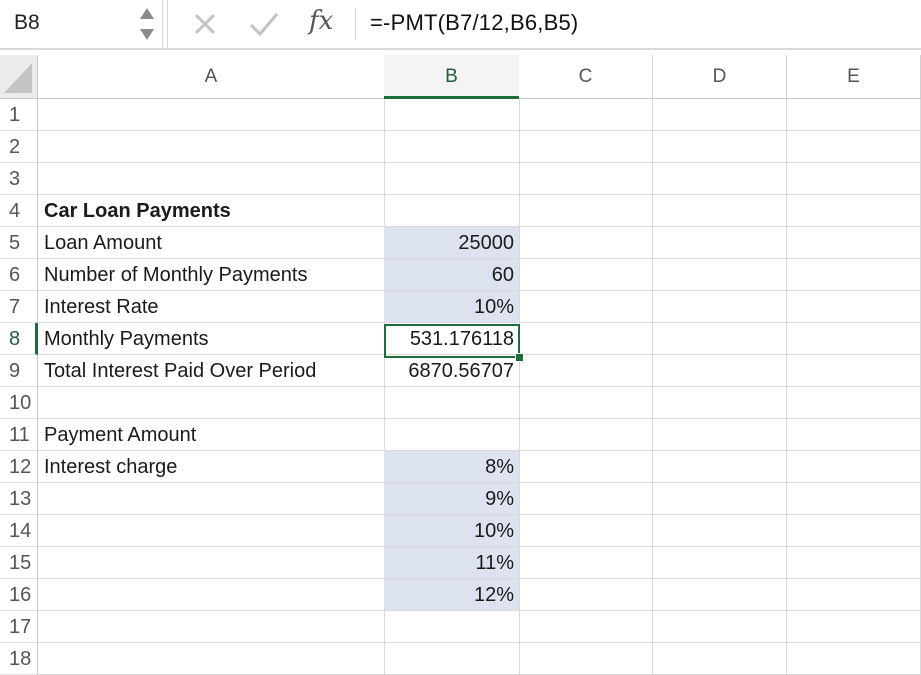 This screenshot has width=921, height=675. Describe the element at coordinates (264, 24) in the screenshot. I see `confirm-checkmark-icon` at that location.